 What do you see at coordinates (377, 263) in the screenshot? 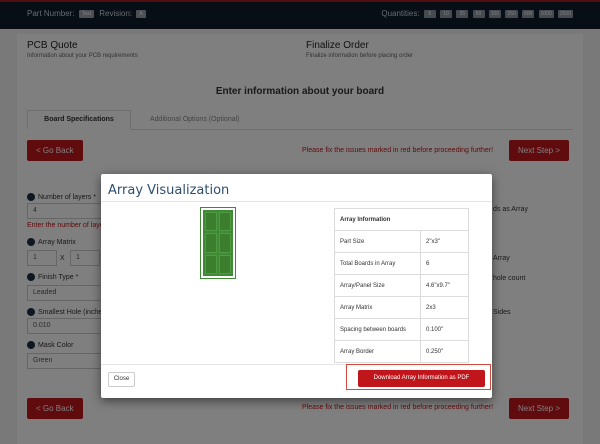
I see `row-label: Total Boards in Array` at bounding box center [377, 263].